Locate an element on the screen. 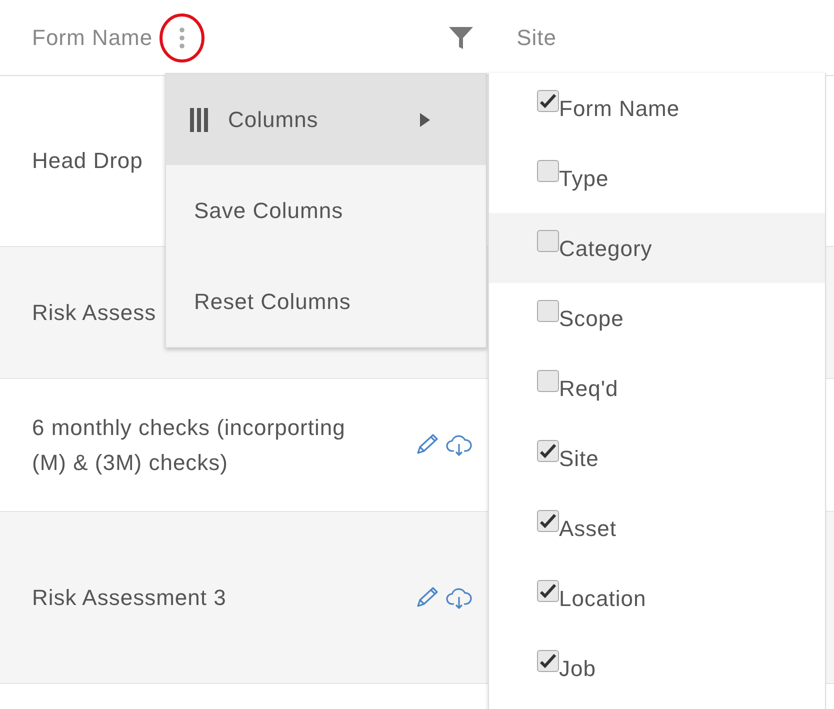 This screenshot has height=709, width=834. form-name: 6 monthly checks (incorporting (M) & (3M) checks) is located at coordinates (189, 444).